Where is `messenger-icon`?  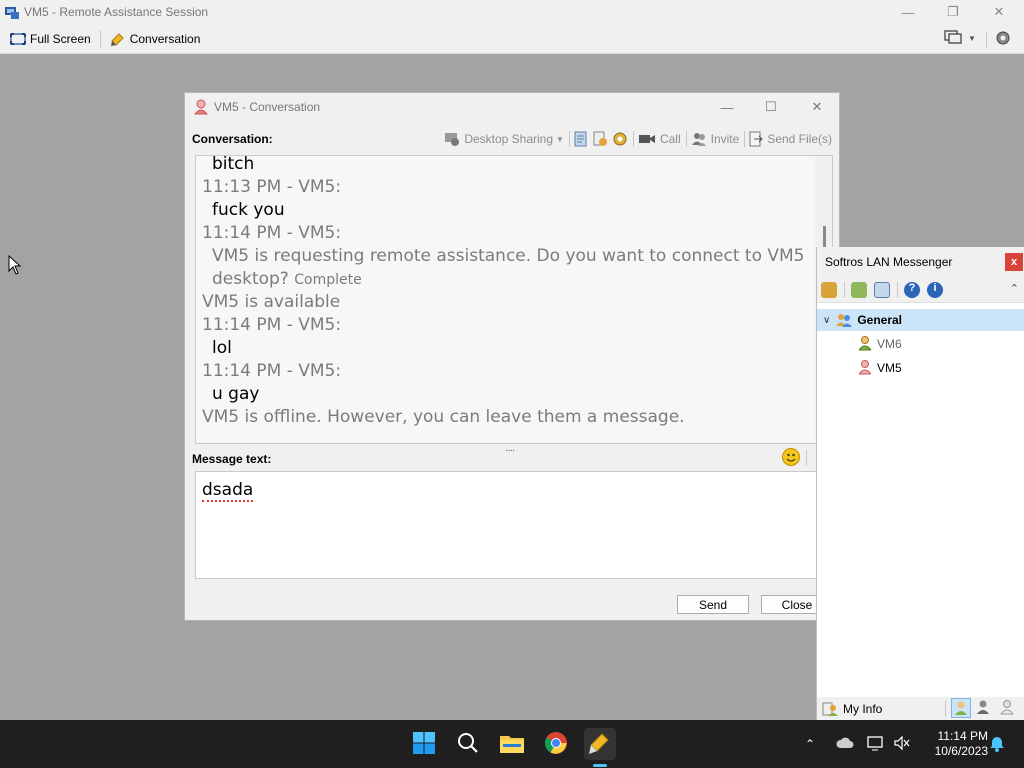 messenger-icon is located at coordinates (600, 744).